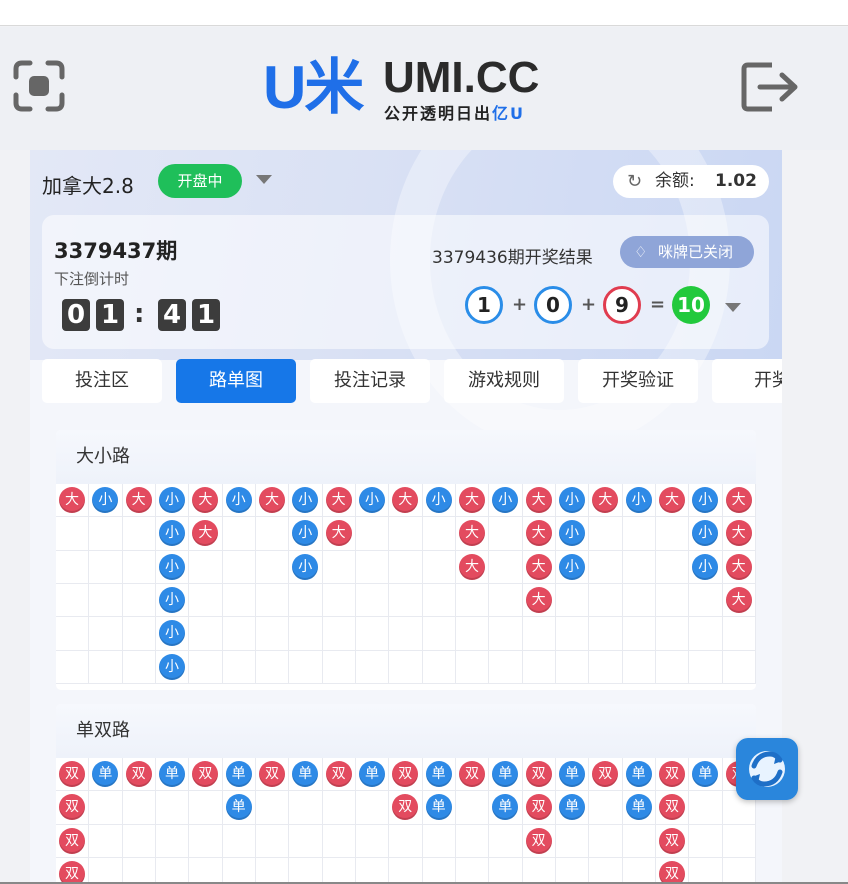  Describe the element at coordinates (39, 86) in the screenshot. I see `scan-icon` at that location.